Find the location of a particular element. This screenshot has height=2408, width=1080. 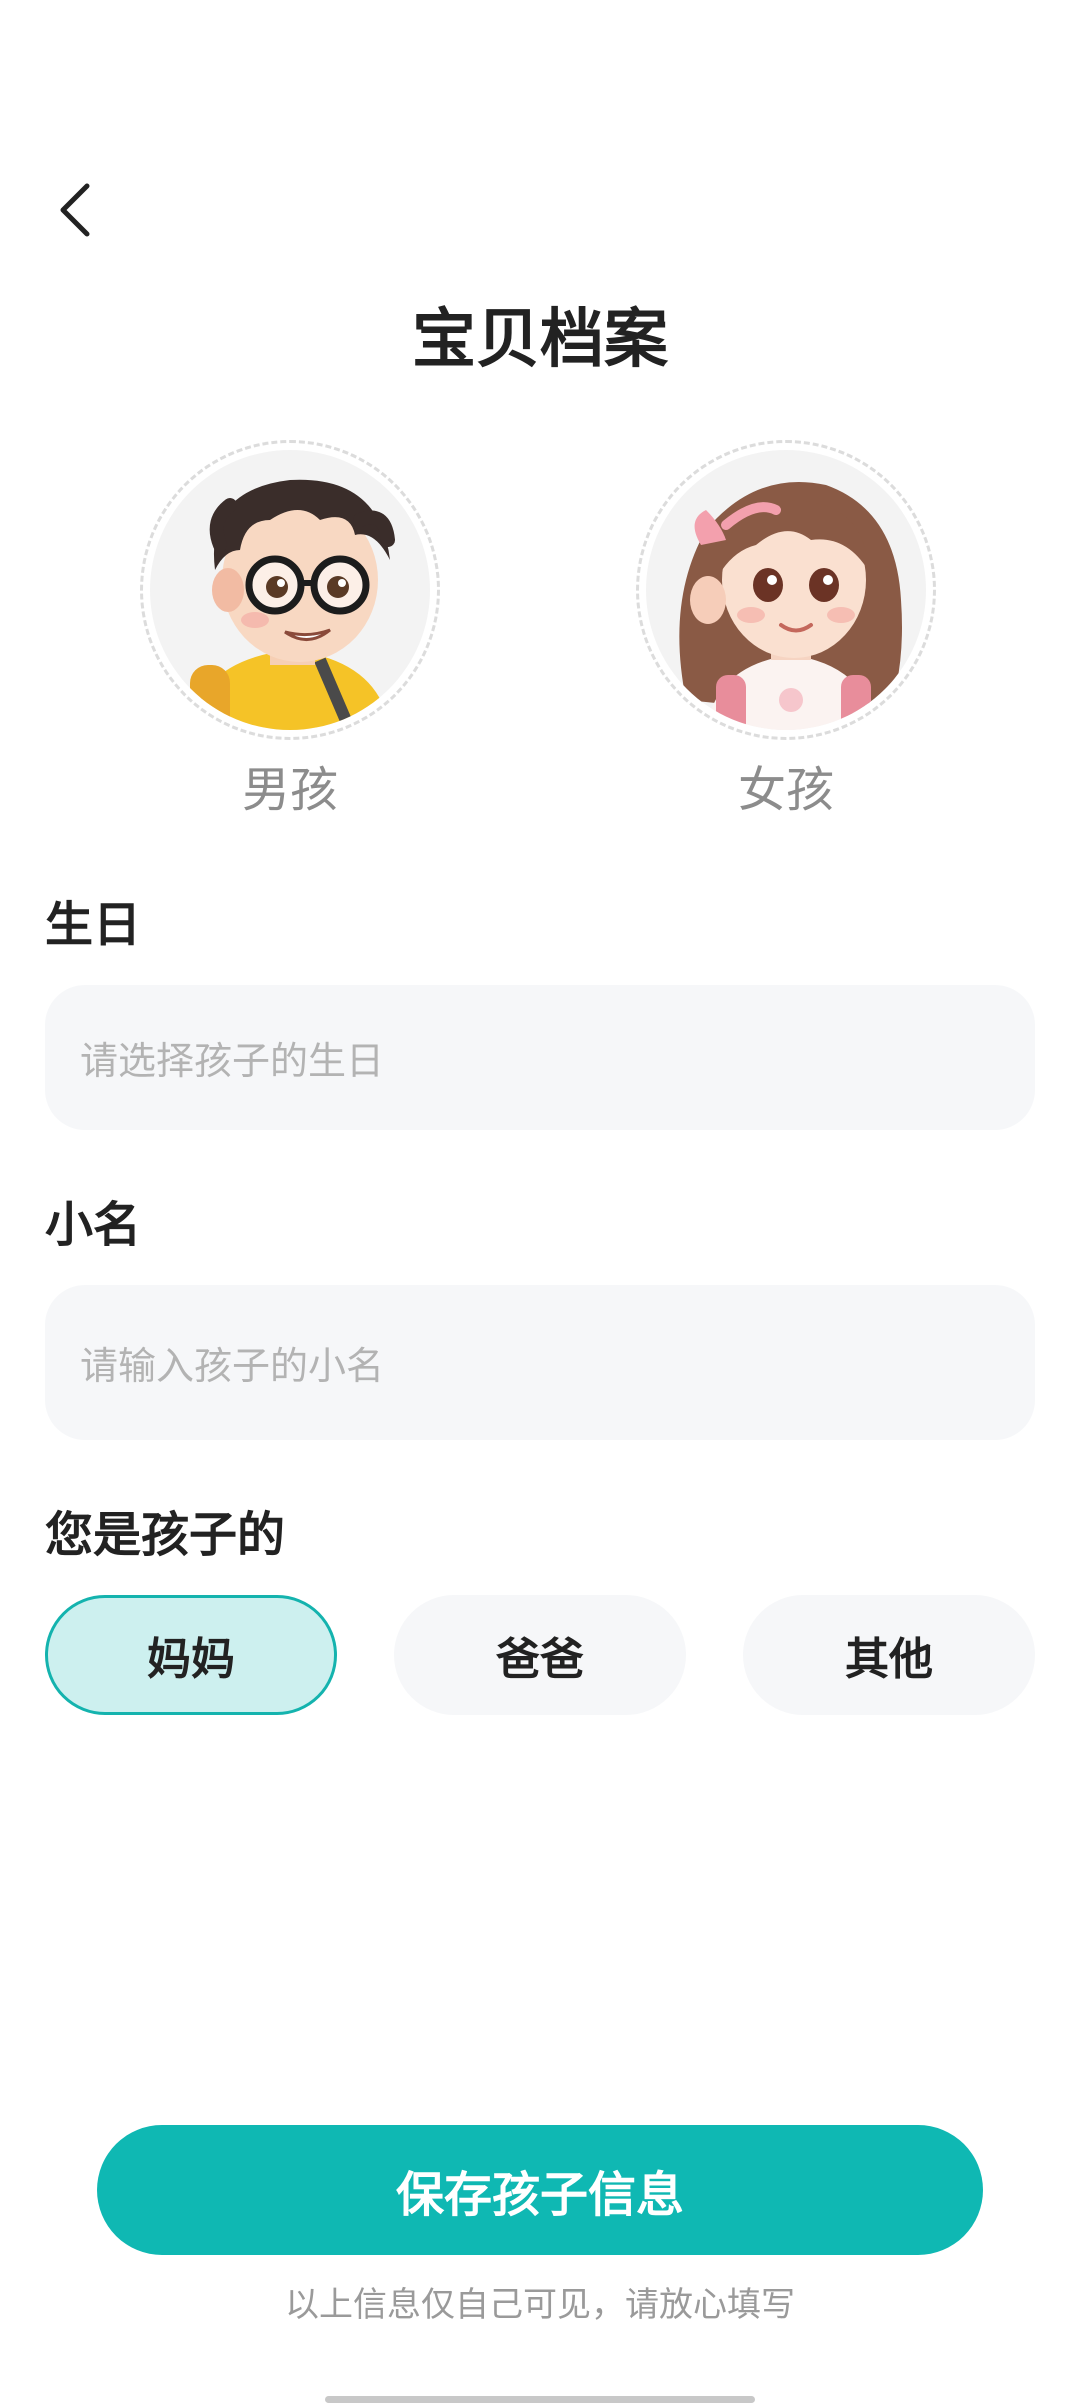

page-title: 宝贝档案 is located at coordinates (540, 340).